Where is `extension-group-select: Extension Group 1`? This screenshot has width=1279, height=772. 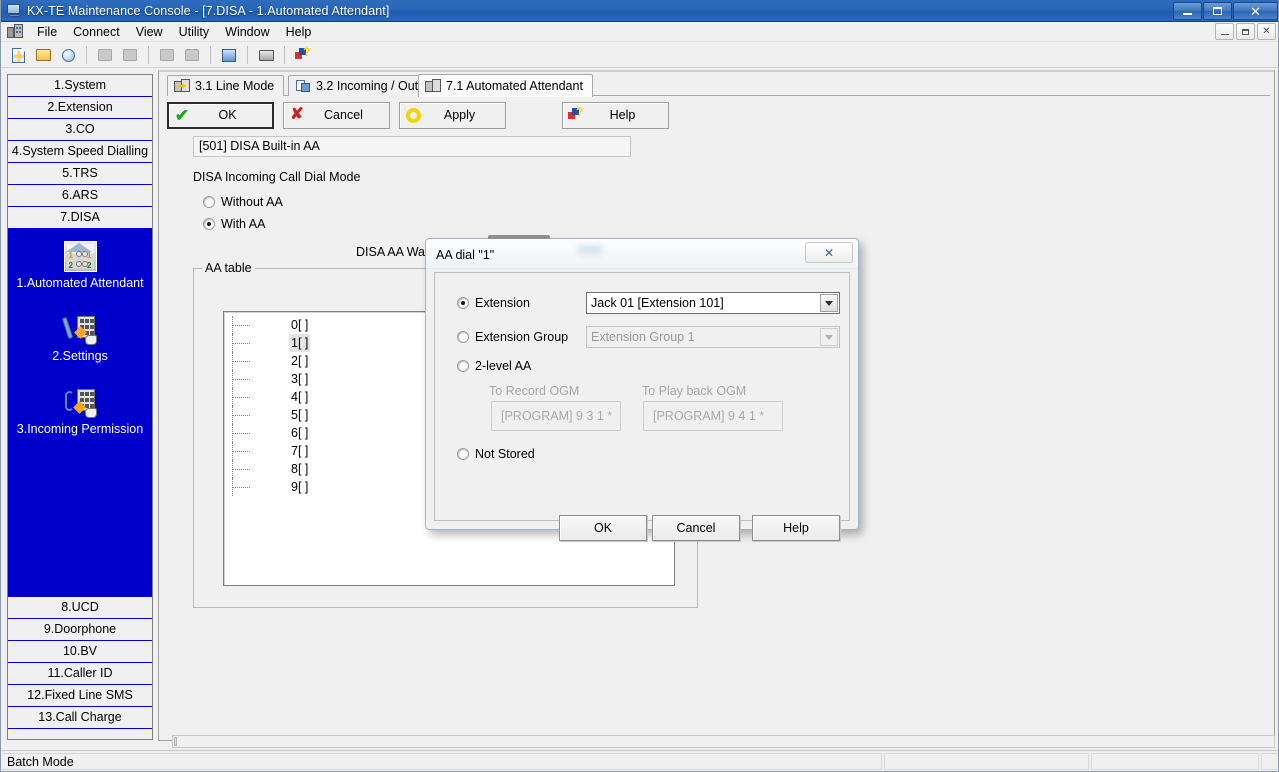
extension-group-select: Extension Group 1 is located at coordinates (713, 337).